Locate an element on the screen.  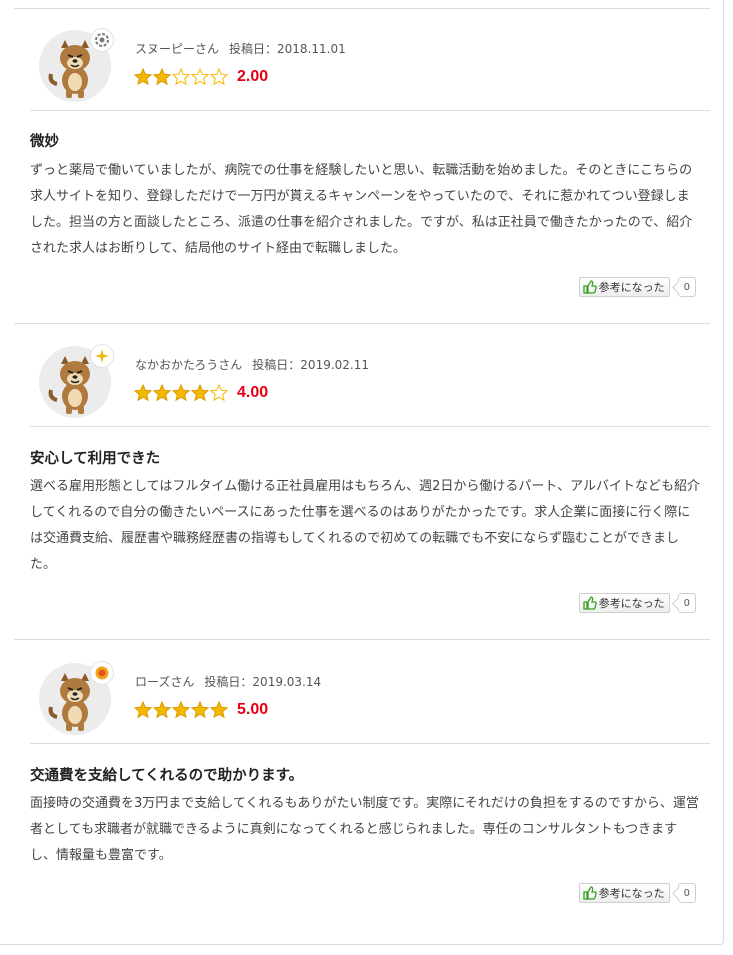
reviewer-name: なかおかたろうさん is located at coordinates (189, 365).